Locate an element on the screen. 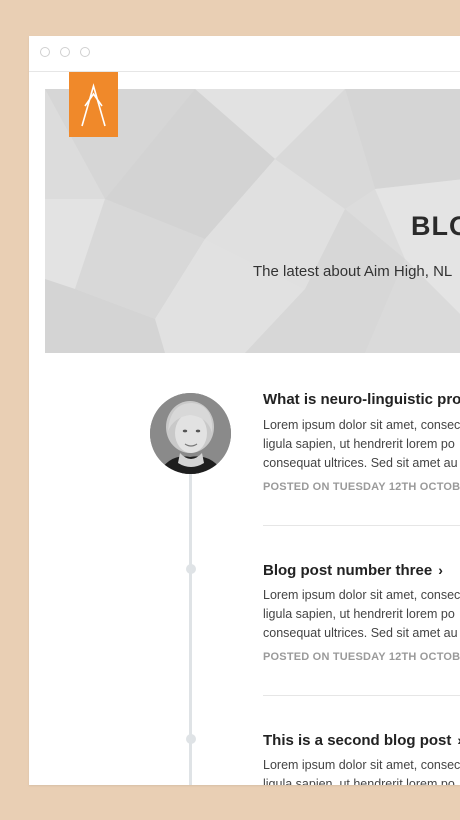 This screenshot has height=820, width=460. post-title-link: Blog post number three › is located at coordinates (361, 570).